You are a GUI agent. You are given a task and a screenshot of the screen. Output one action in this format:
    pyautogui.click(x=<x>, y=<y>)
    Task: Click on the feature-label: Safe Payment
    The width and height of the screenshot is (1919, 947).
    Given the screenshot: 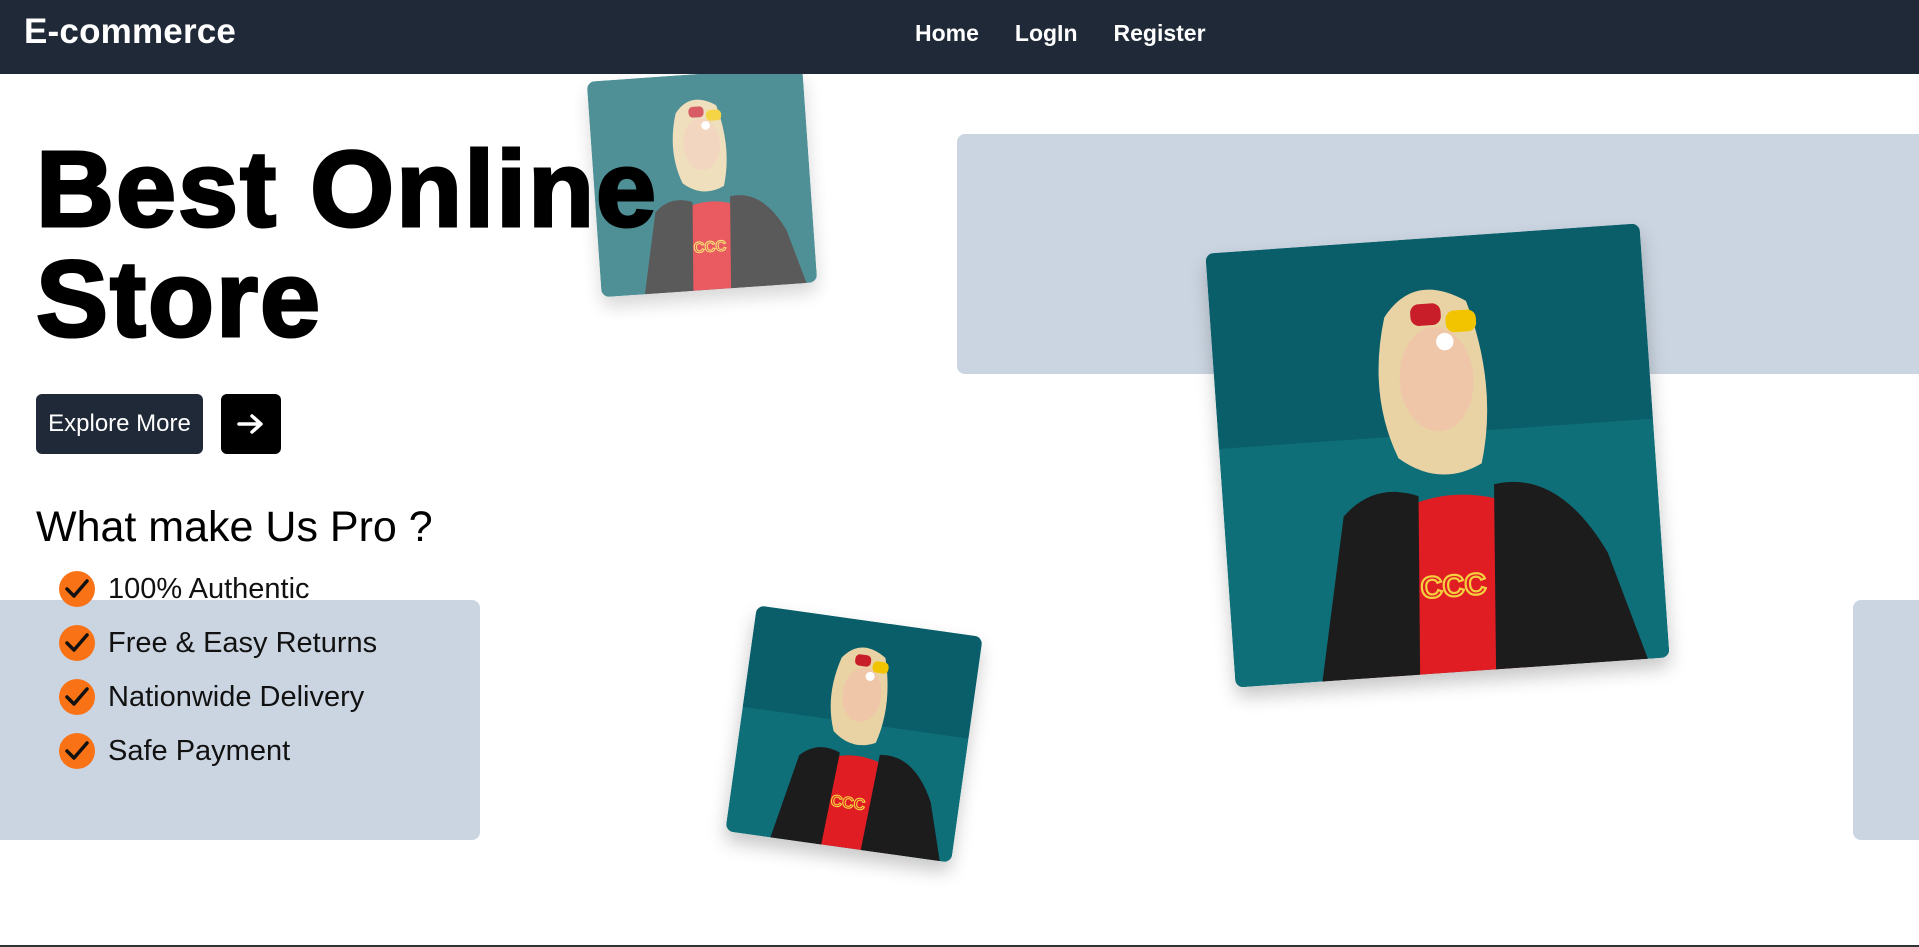 What is the action you would take?
    pyautogui.click(x=199, y=750)
    